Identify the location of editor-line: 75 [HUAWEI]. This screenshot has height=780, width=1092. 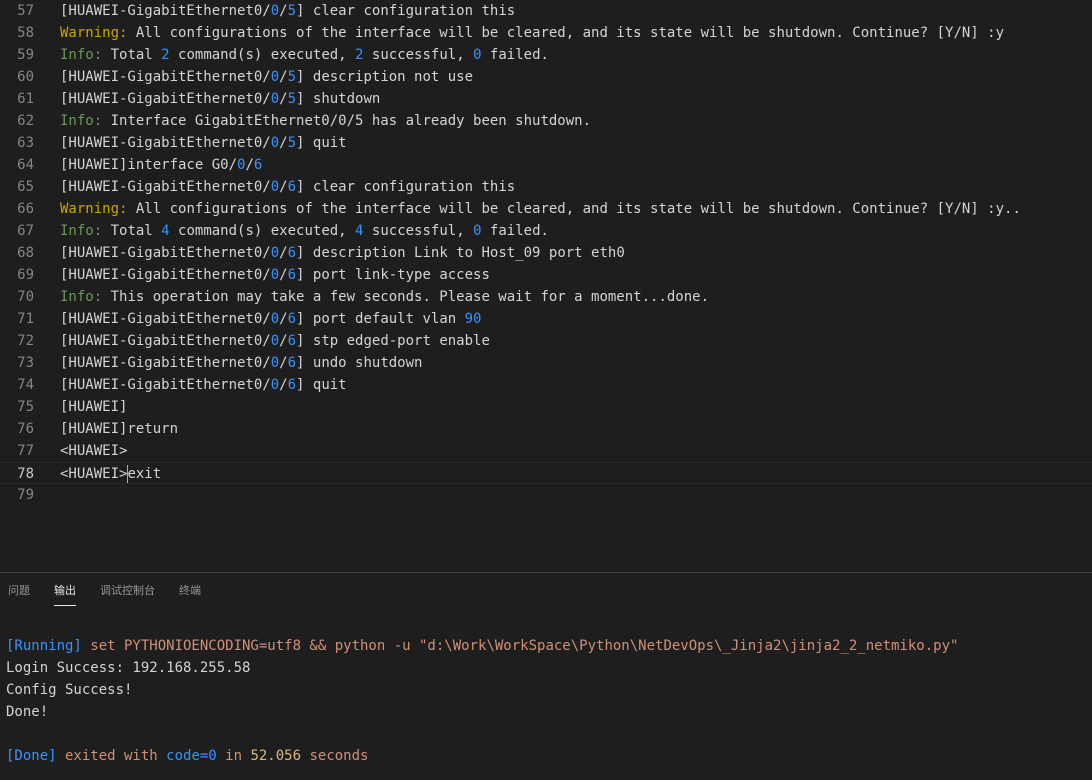
(546, 407).